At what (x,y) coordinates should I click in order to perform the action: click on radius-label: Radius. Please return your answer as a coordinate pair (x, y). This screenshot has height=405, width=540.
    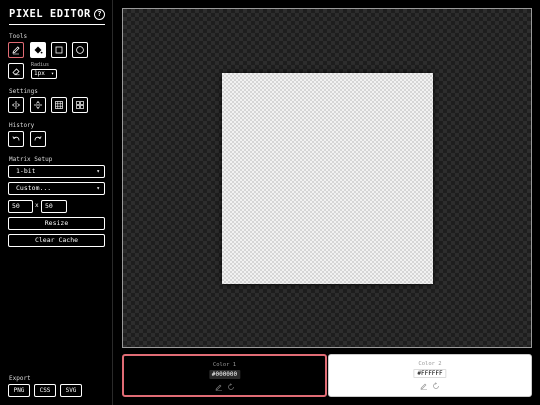
    Looking at the image, I should click on (40, 65).